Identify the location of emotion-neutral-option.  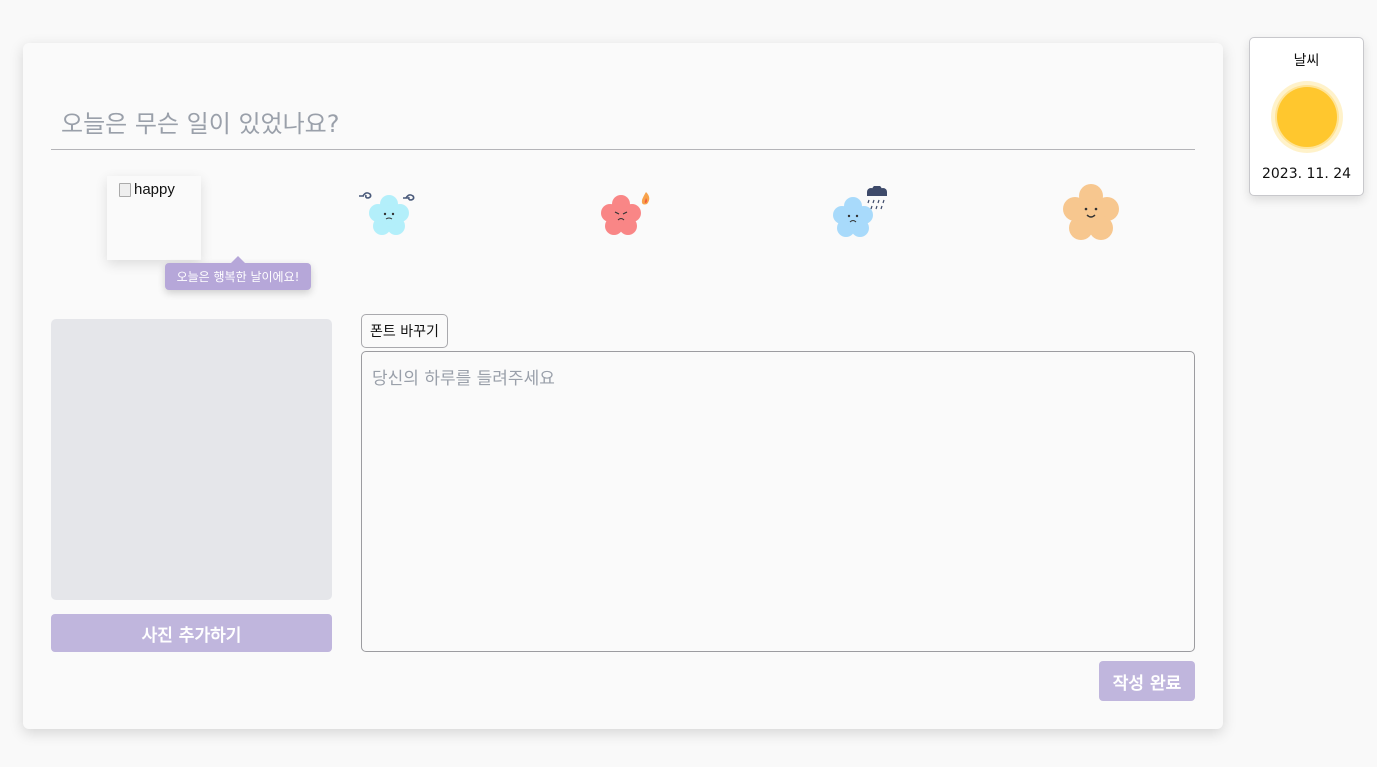
(1091, 215).